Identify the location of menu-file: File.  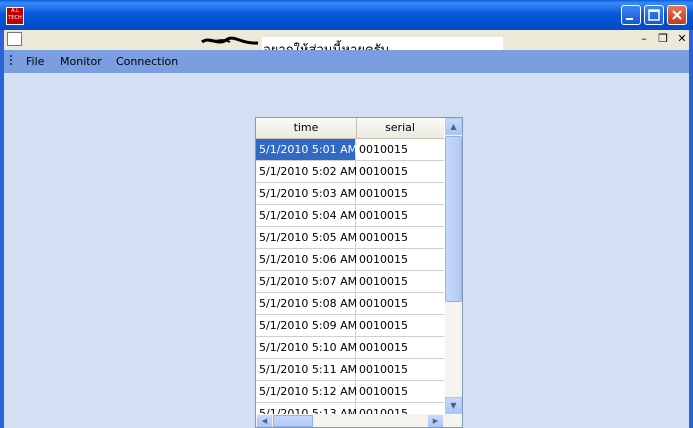
(35, 61).